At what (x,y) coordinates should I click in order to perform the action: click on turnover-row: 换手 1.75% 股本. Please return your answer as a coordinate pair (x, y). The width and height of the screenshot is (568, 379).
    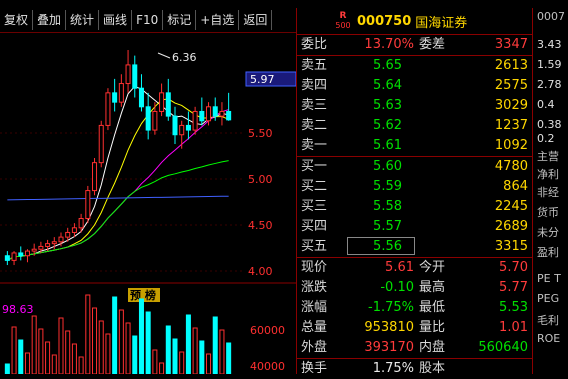
    Looking at the image, I should click on (414, 369).